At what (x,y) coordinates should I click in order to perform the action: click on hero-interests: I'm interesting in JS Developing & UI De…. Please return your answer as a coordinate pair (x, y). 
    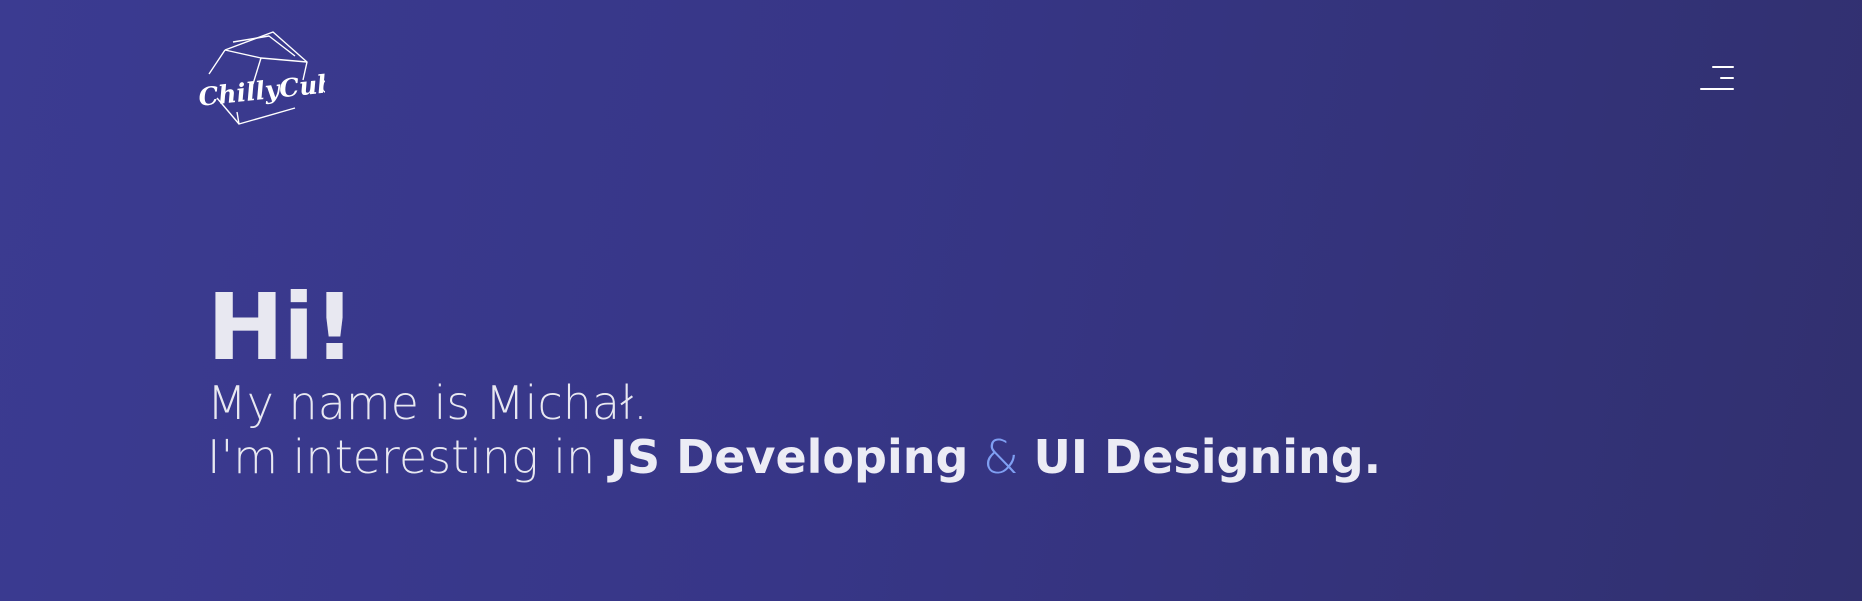
    Looking at the image, I should click on (907, 457).